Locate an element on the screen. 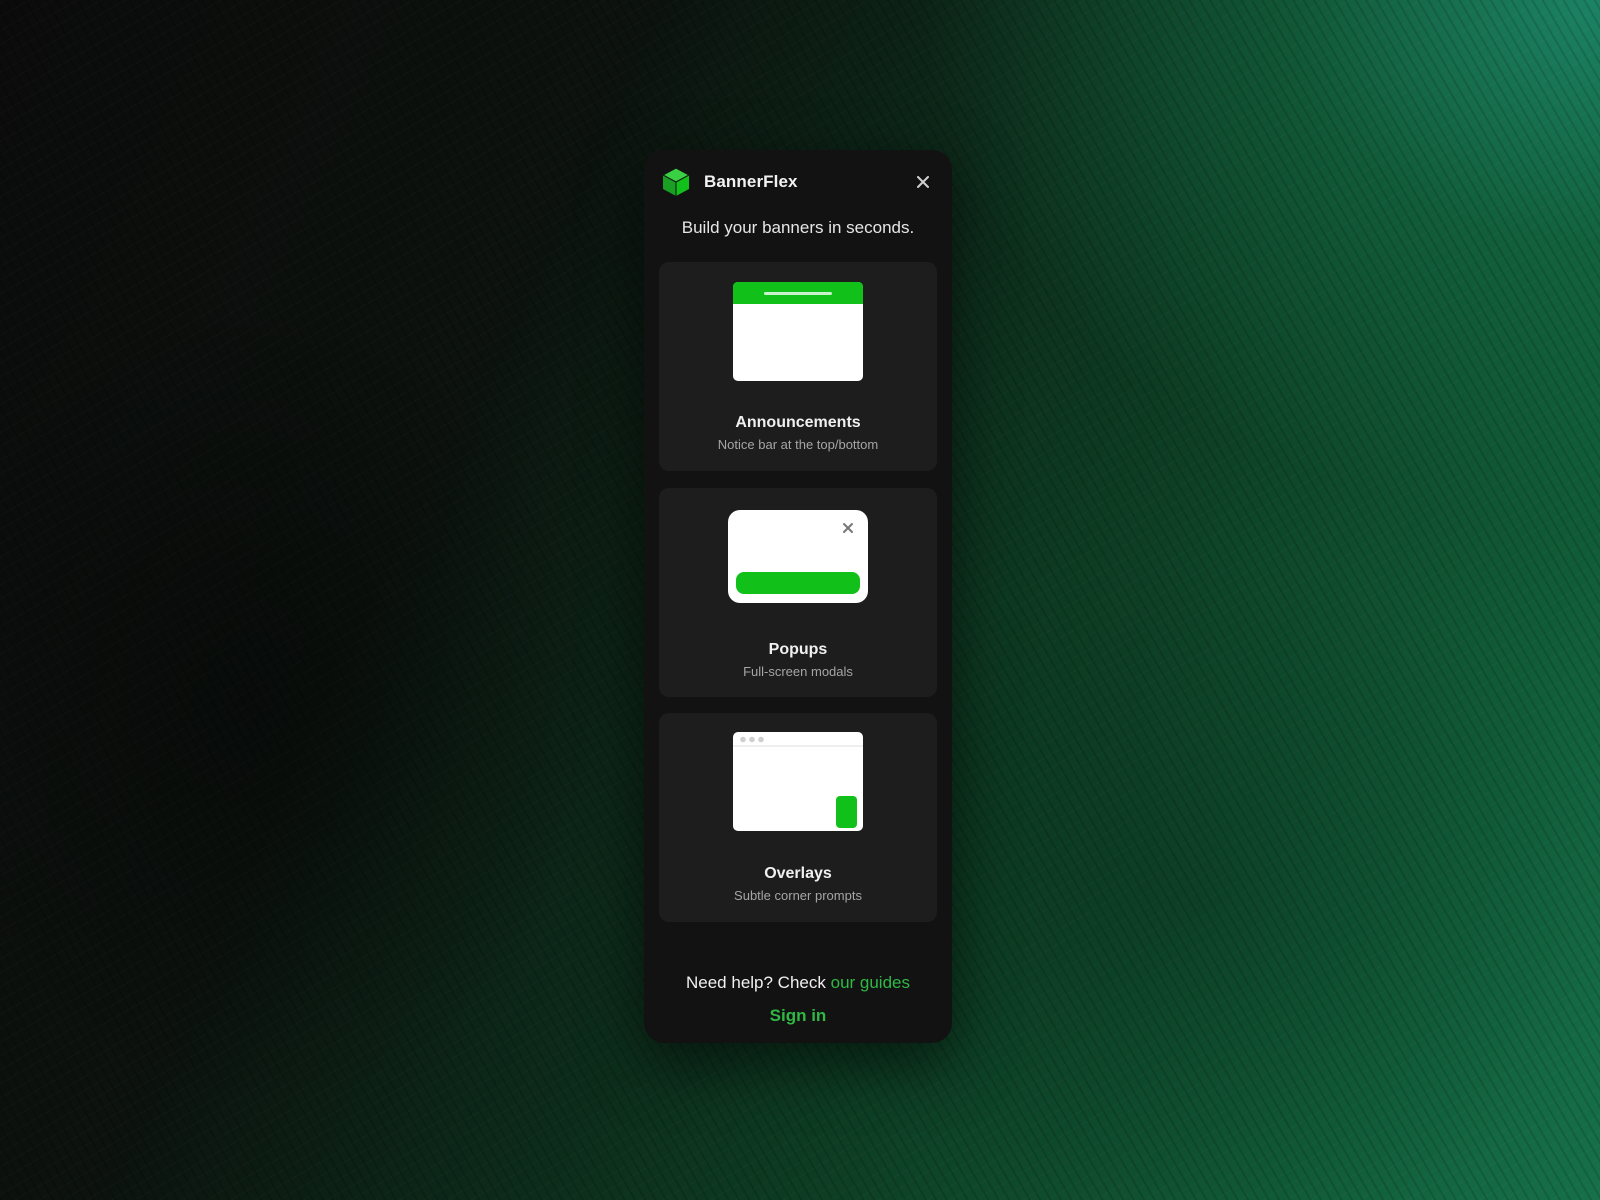 This screenshot has width=1600, height=1200. close-icon is located at coordinates (923, 182).